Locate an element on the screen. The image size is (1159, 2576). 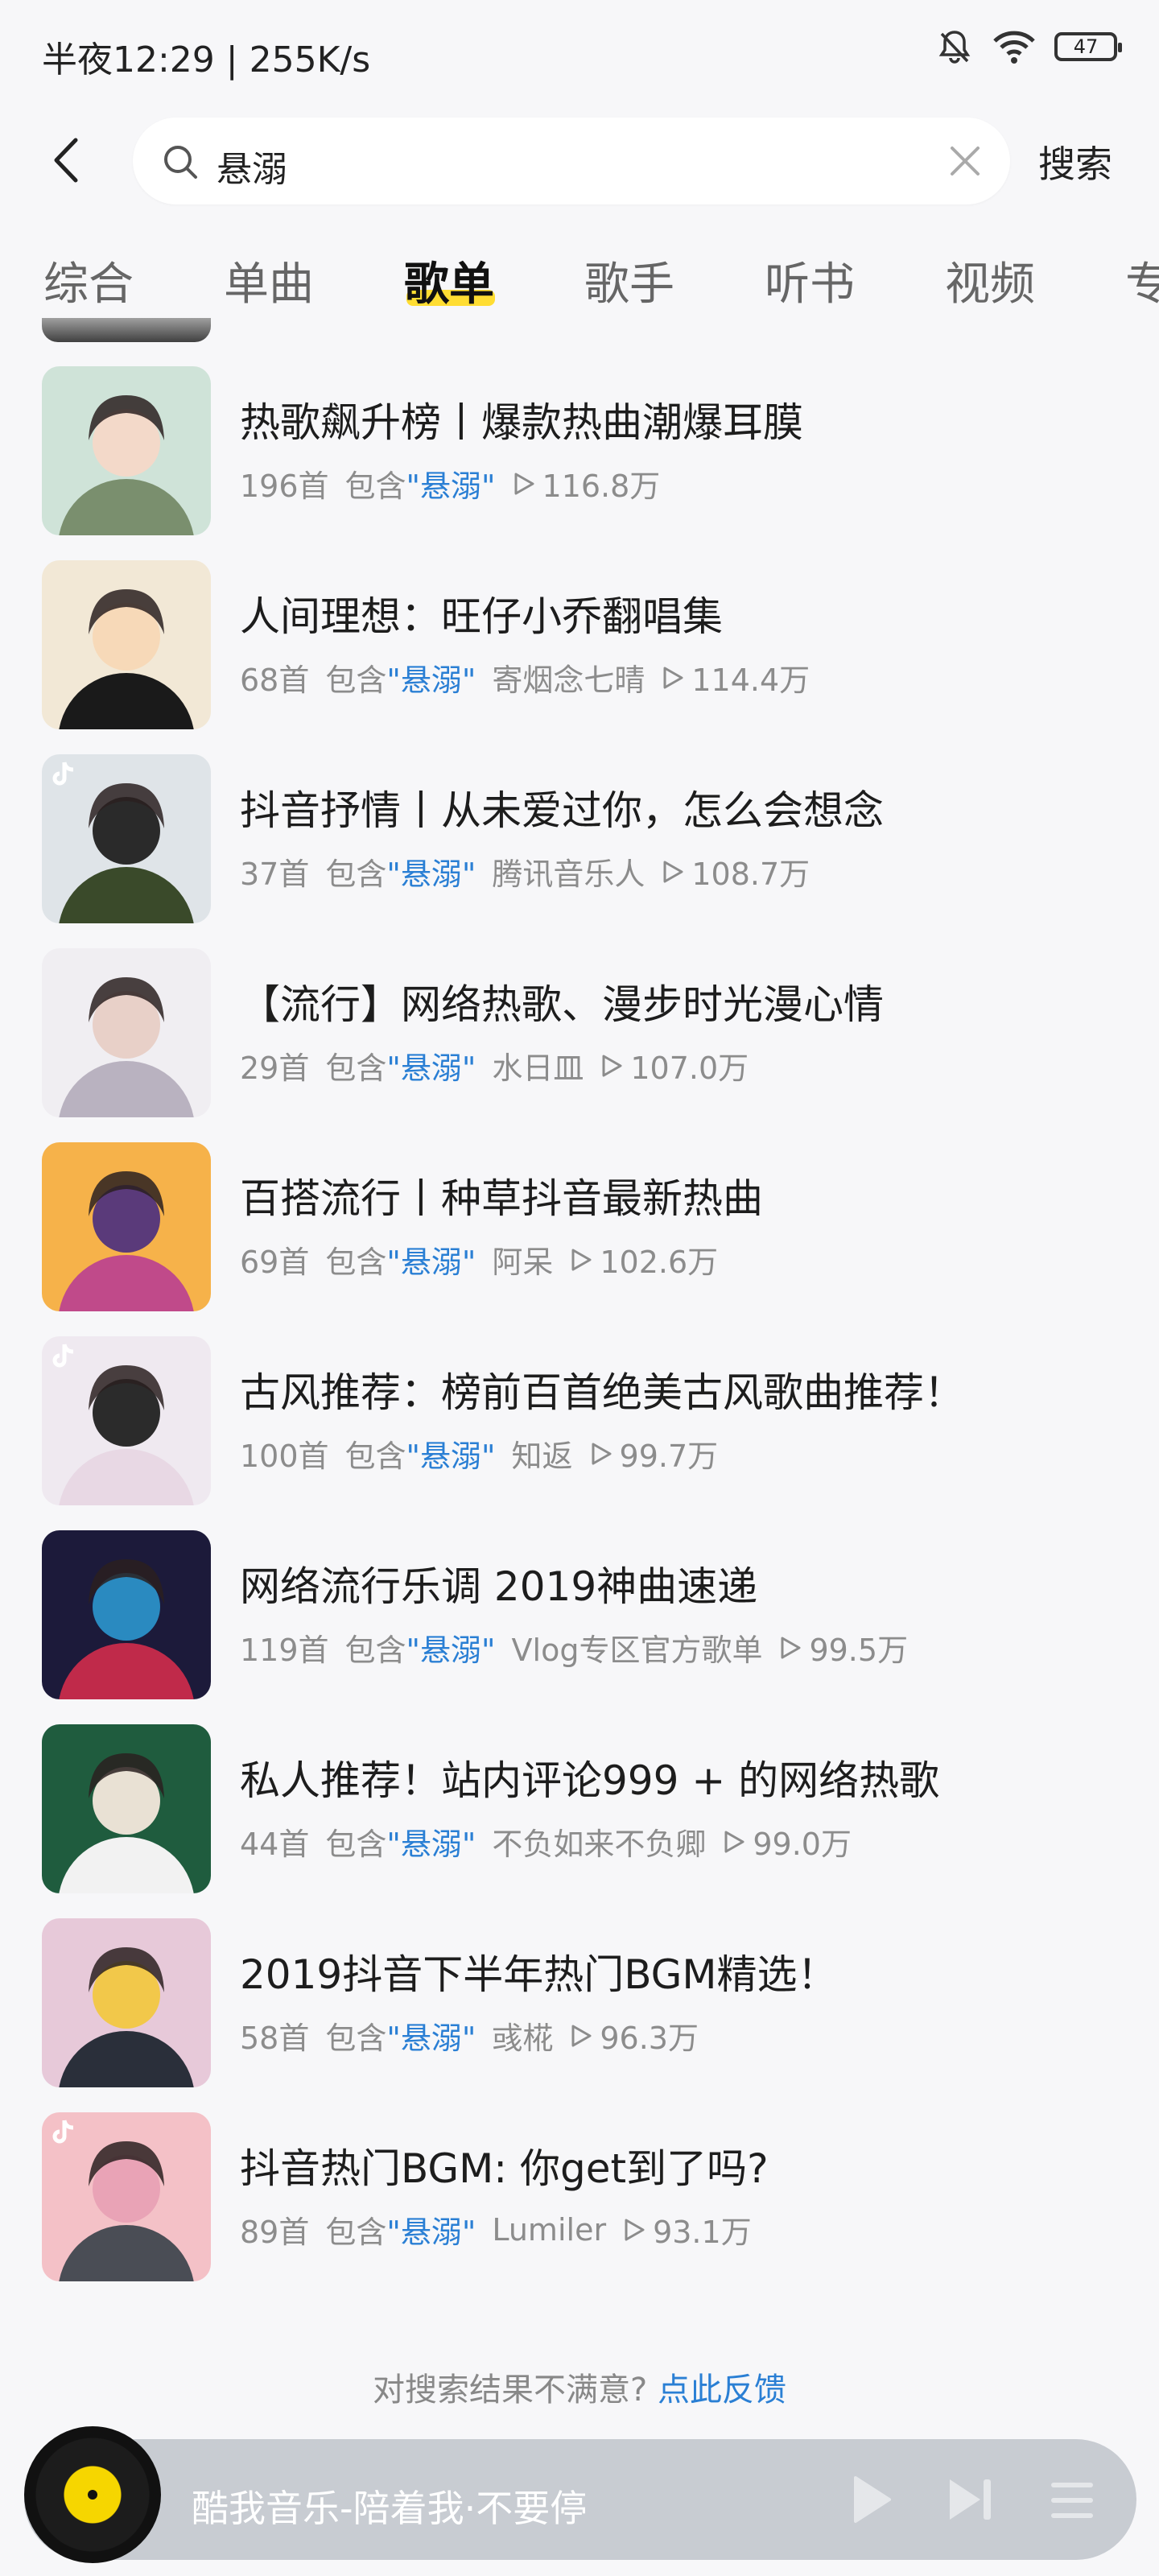
tab-comprehensive: 综合 is located at coordinates (88, 280).